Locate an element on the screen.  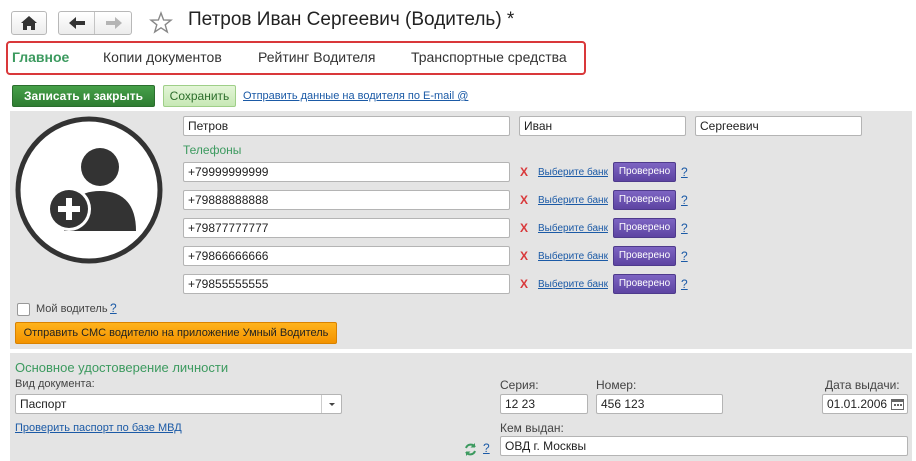
phone-status-x-5: X is located at coordinates (524, 284).